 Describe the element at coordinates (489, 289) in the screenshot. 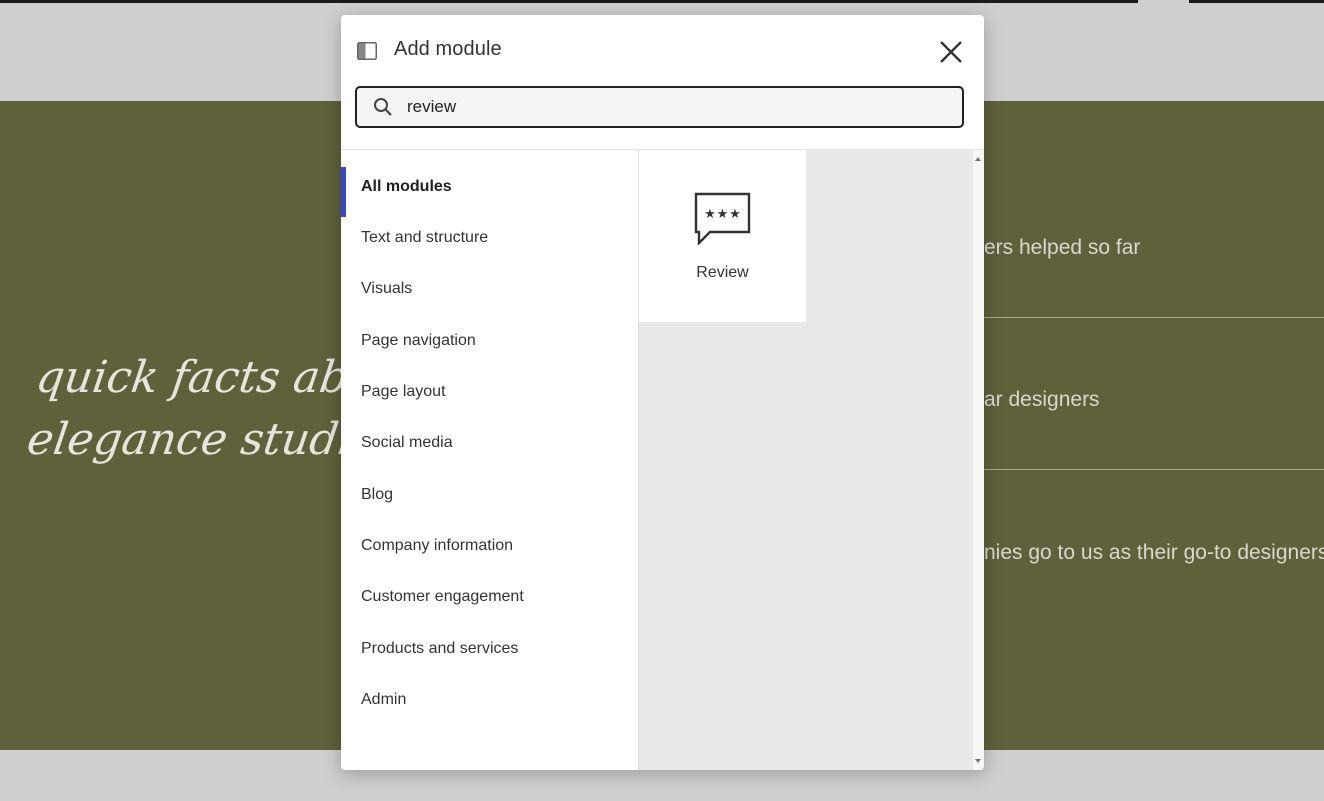

I see `sidebar-item-visuals: Visuals` at that location.